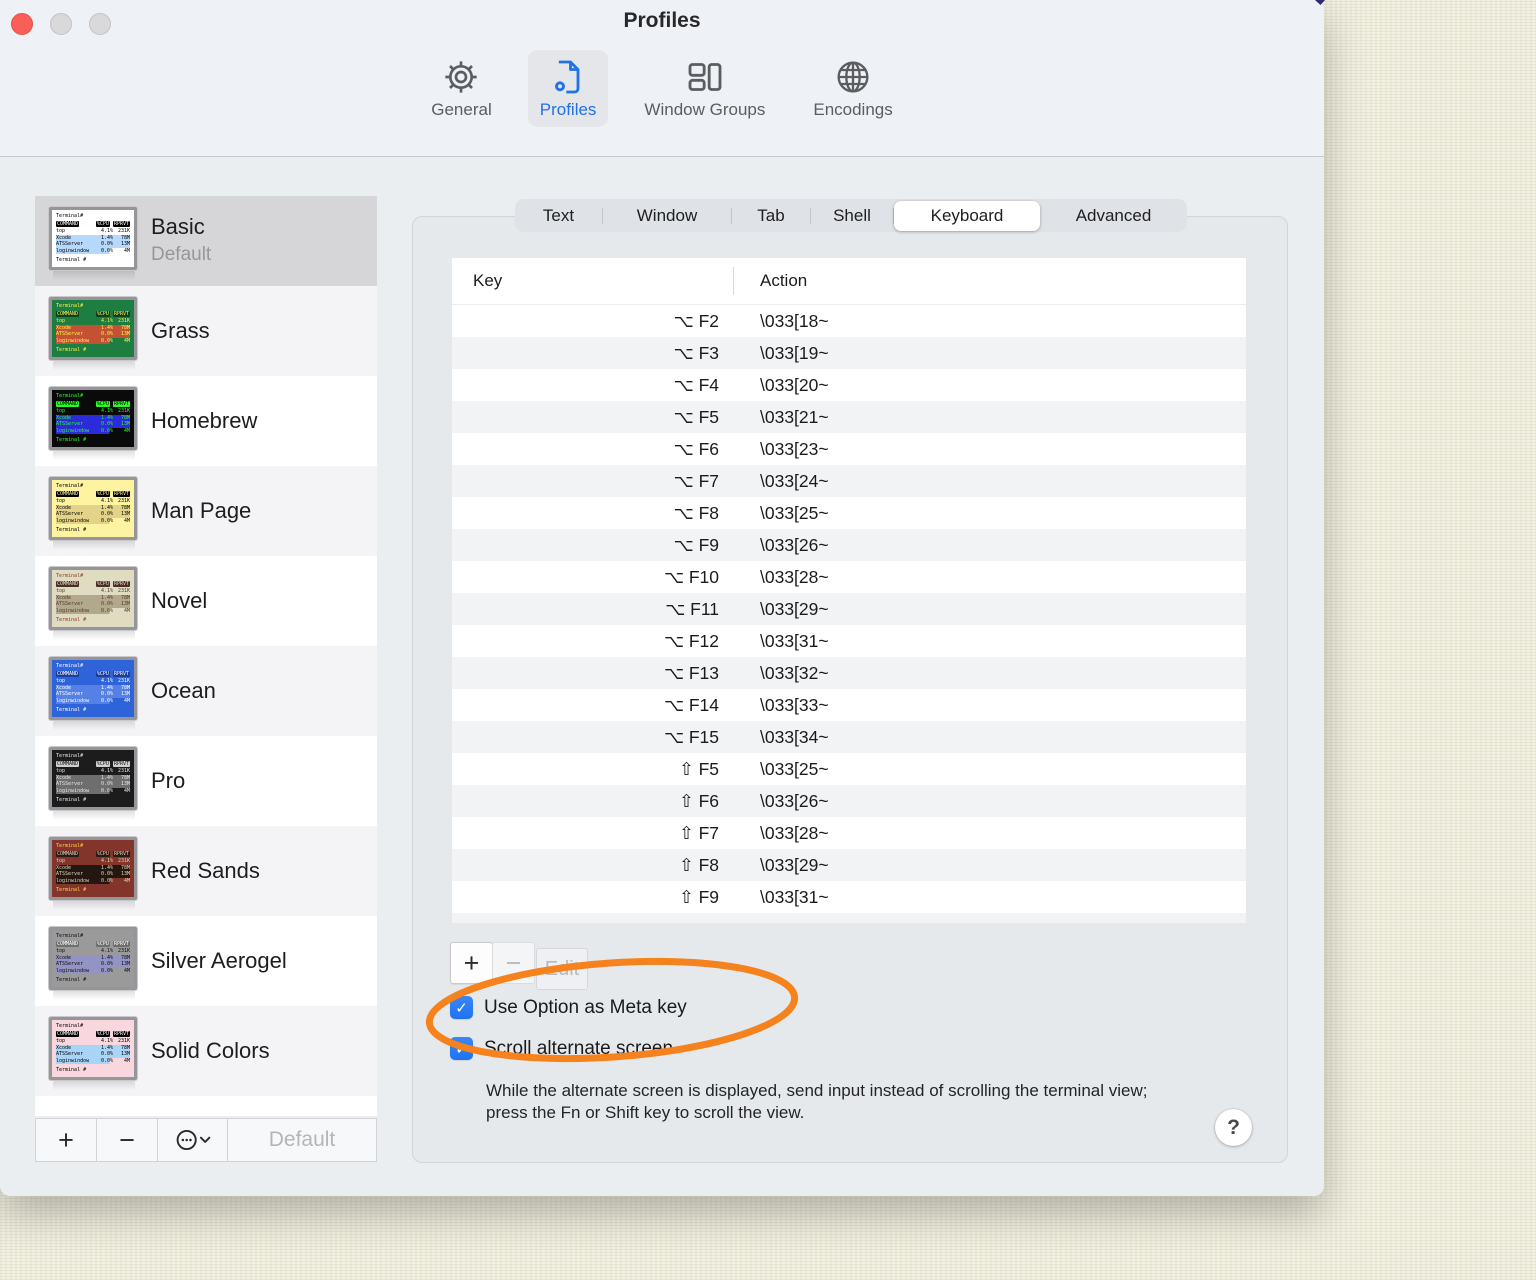 The image size is (1536, 1280). I want to click on tab-keyboard: Keyboard, so click(967, 215).